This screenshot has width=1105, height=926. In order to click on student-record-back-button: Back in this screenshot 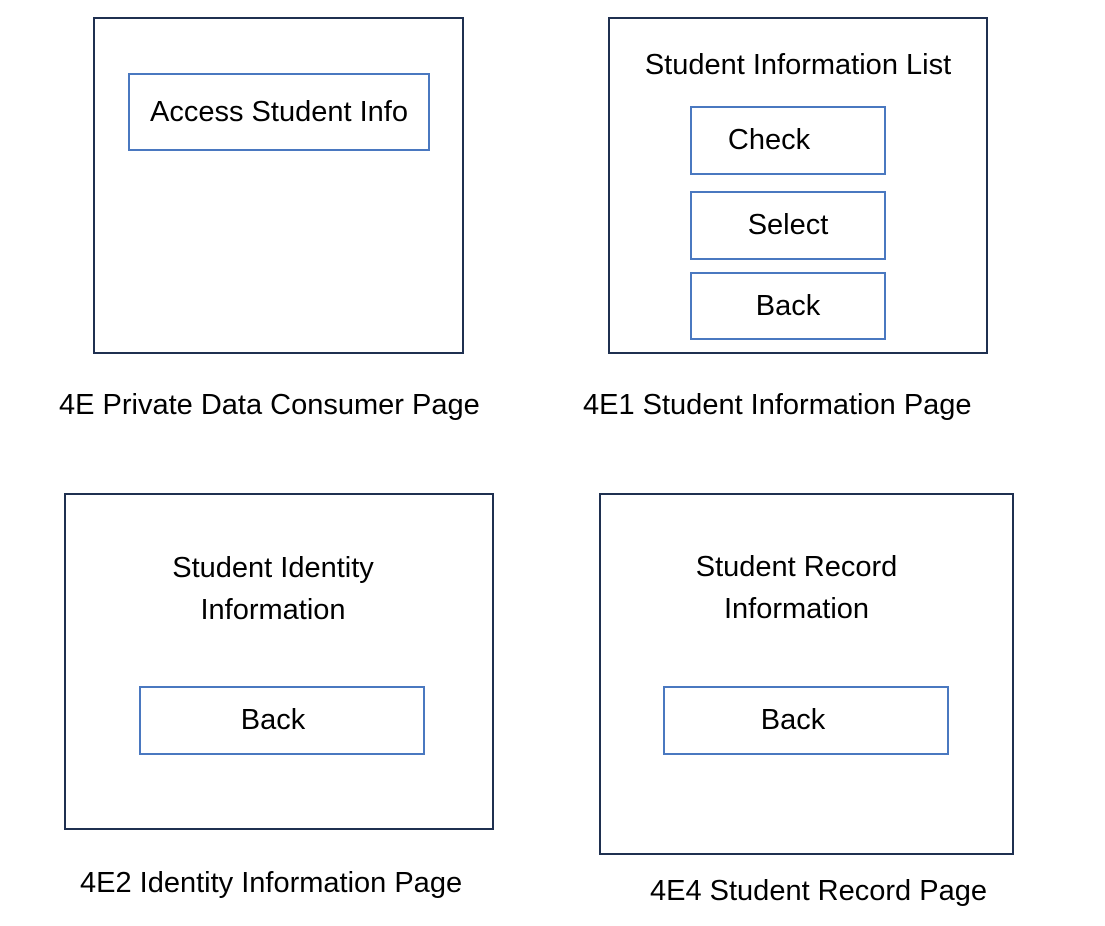, I will do `click(806, 720)`.